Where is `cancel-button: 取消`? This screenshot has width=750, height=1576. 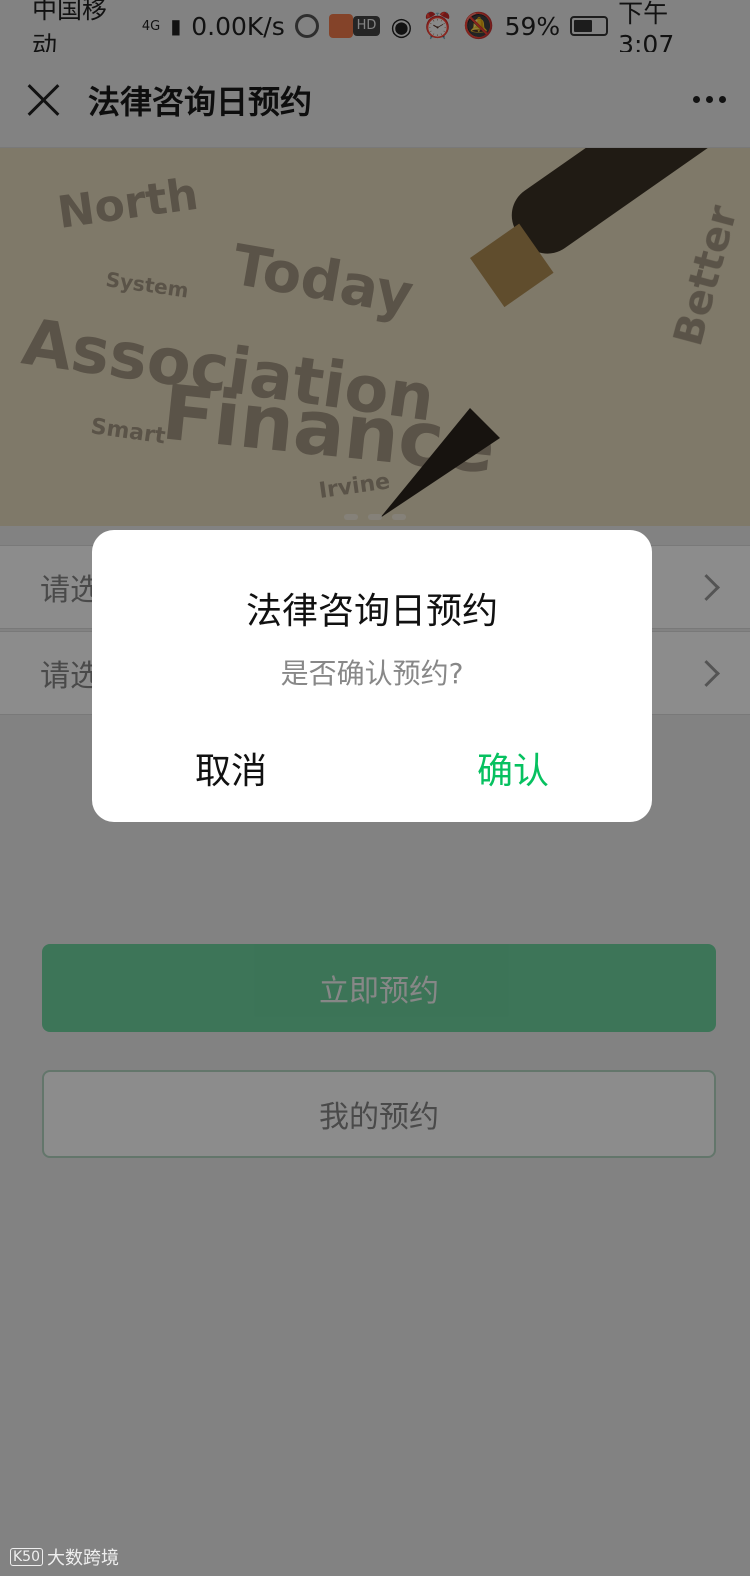 cancel-button: 取消 is located at coordinates (231, 768).